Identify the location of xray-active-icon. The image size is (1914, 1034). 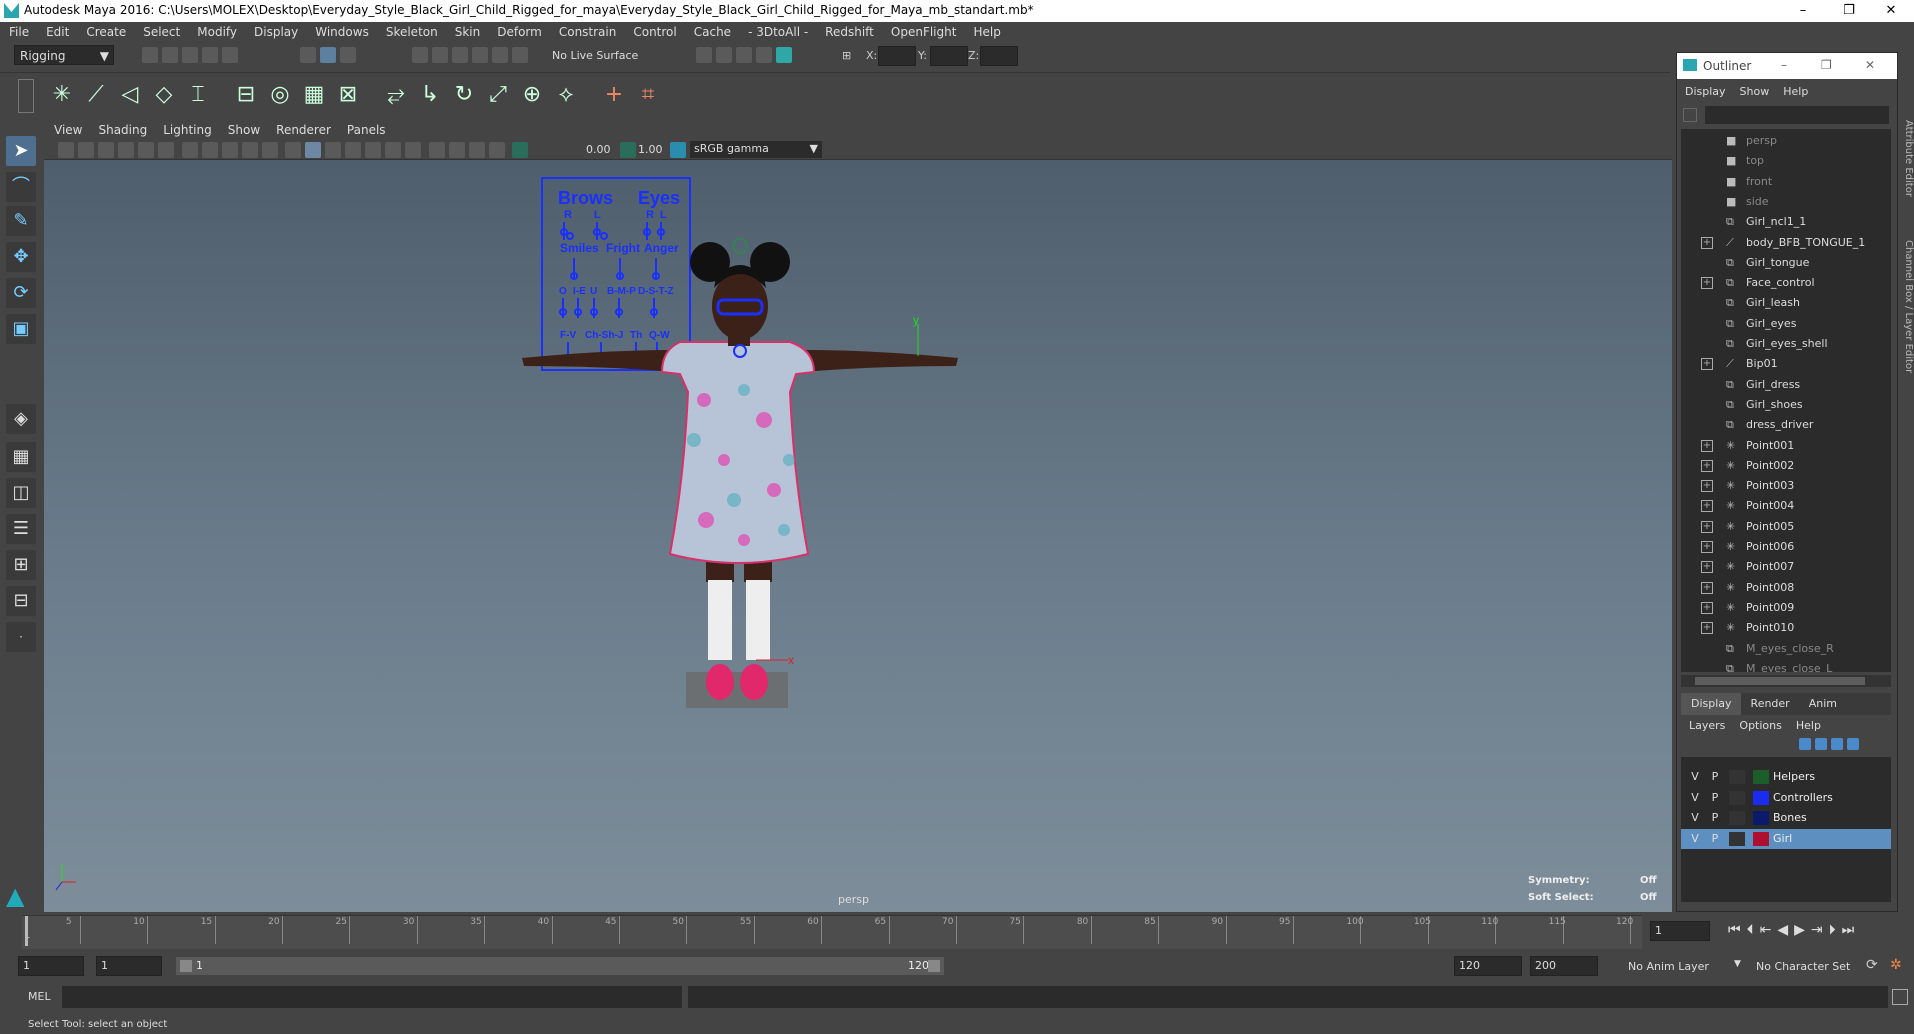
(496, 150).